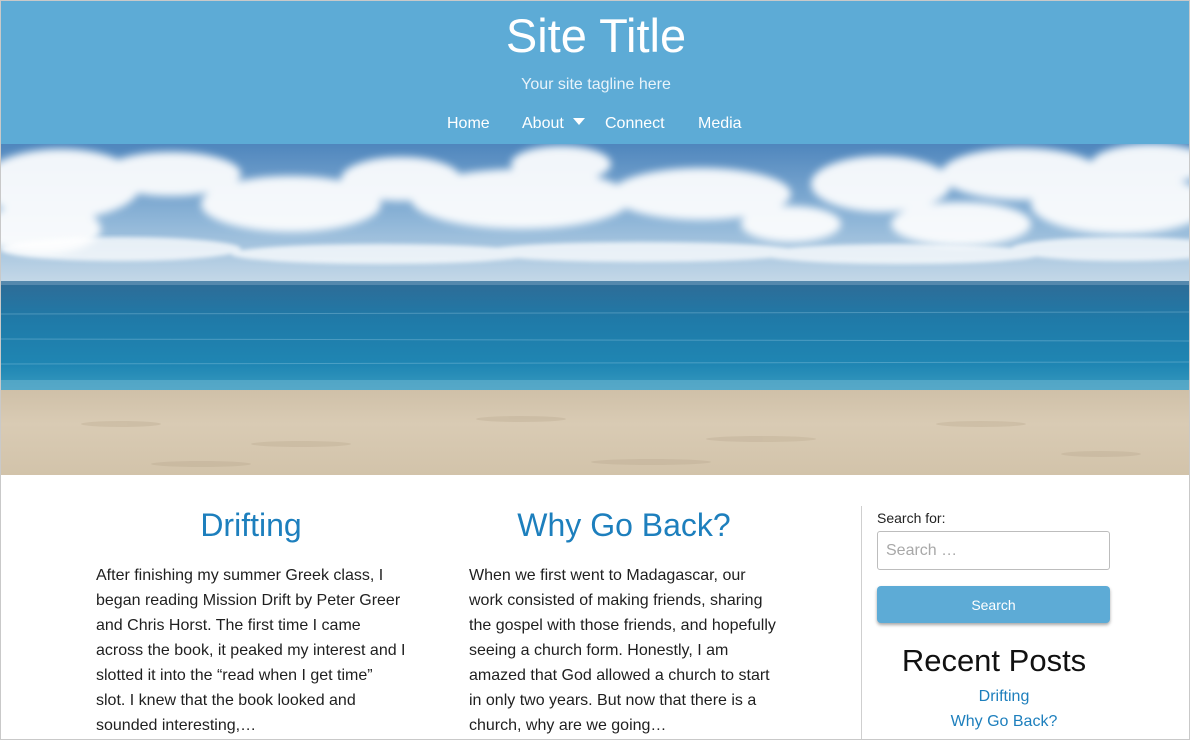 The width and height of the screenshot is (1190, 740). I want to click on search-label: Search for:, so click(911, 518).